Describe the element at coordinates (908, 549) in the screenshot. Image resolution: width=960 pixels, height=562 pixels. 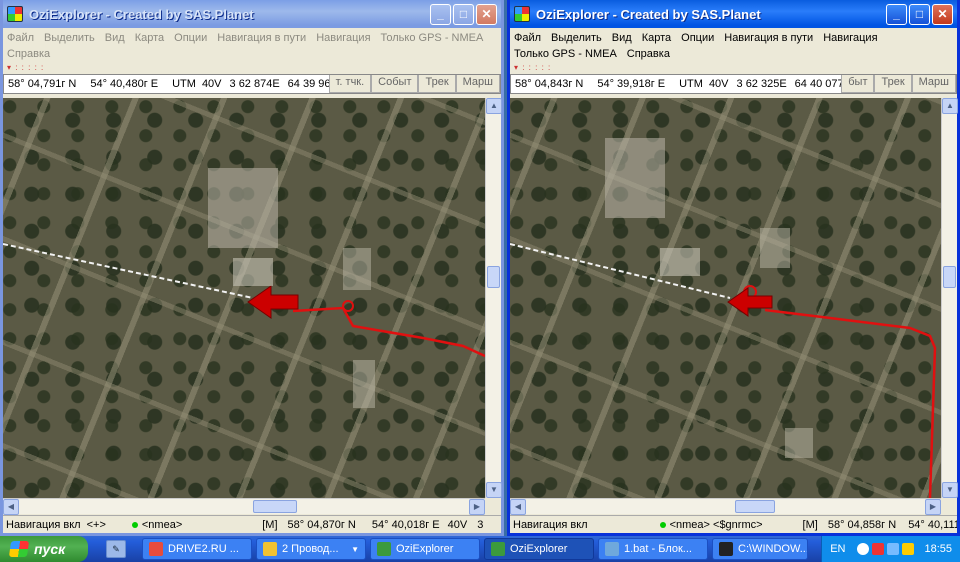
I see `tray-update-icon` at that location.